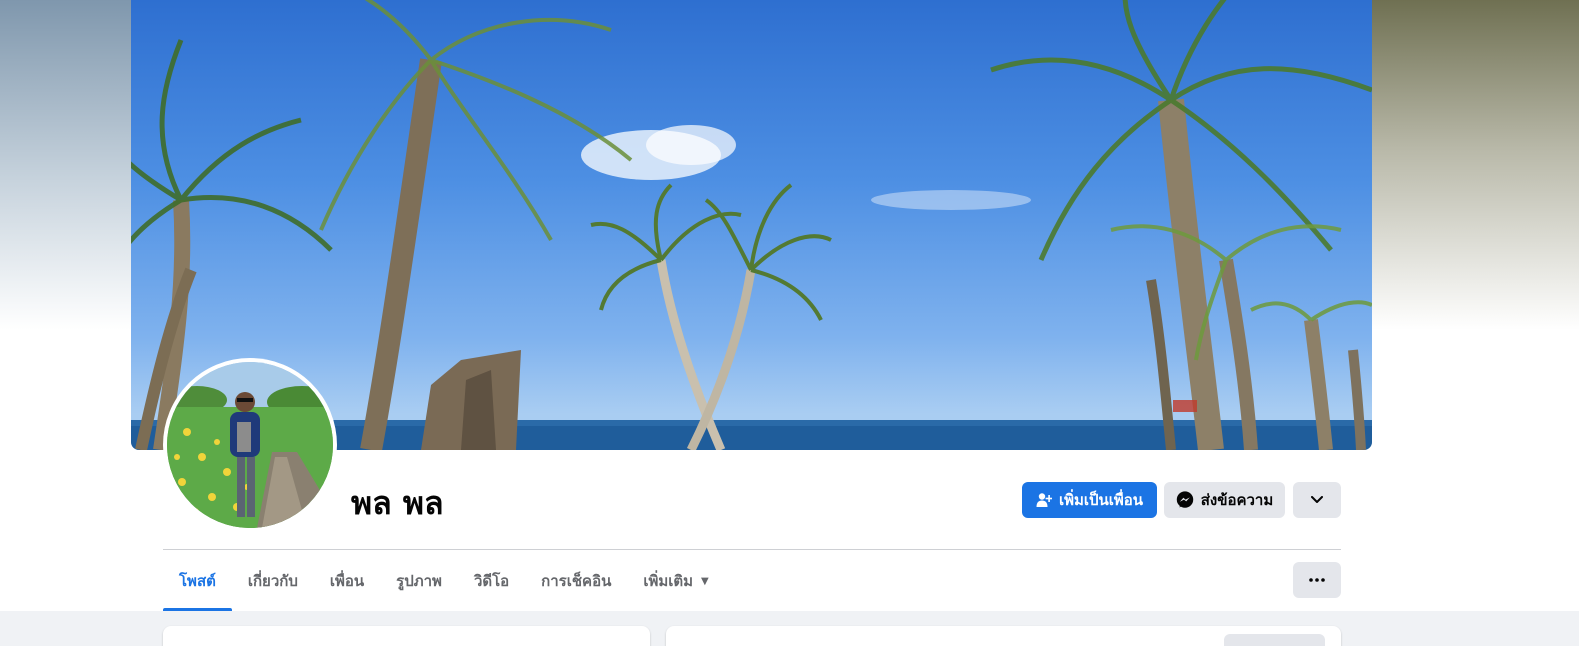 Image resolution: width=1579 pixels, height=646 pixels. I want to click on tab-friends: เพื่อน, so click(347, 581).